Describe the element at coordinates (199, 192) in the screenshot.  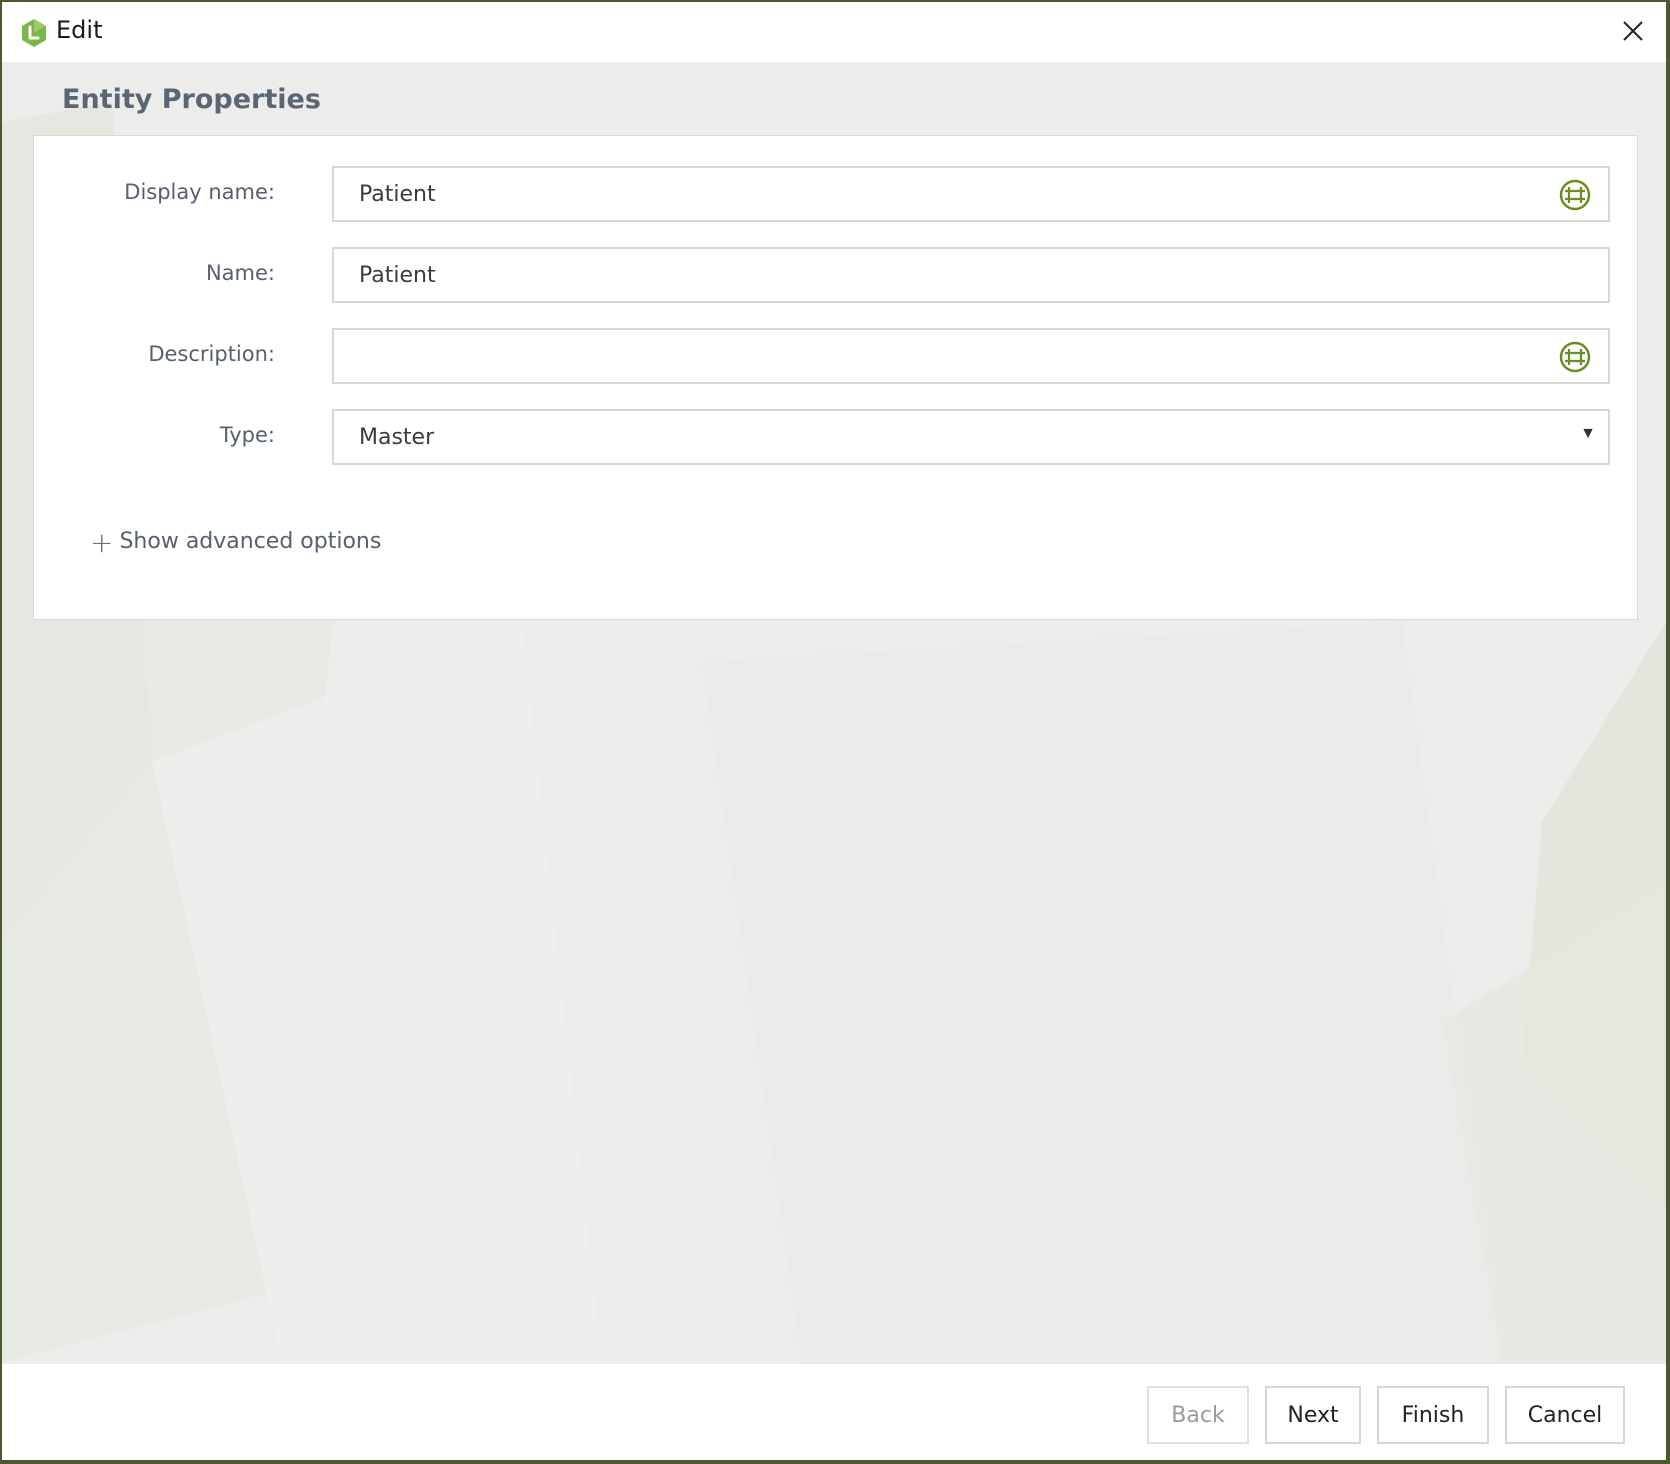
I see `display-name-label: Display name:` at that location.